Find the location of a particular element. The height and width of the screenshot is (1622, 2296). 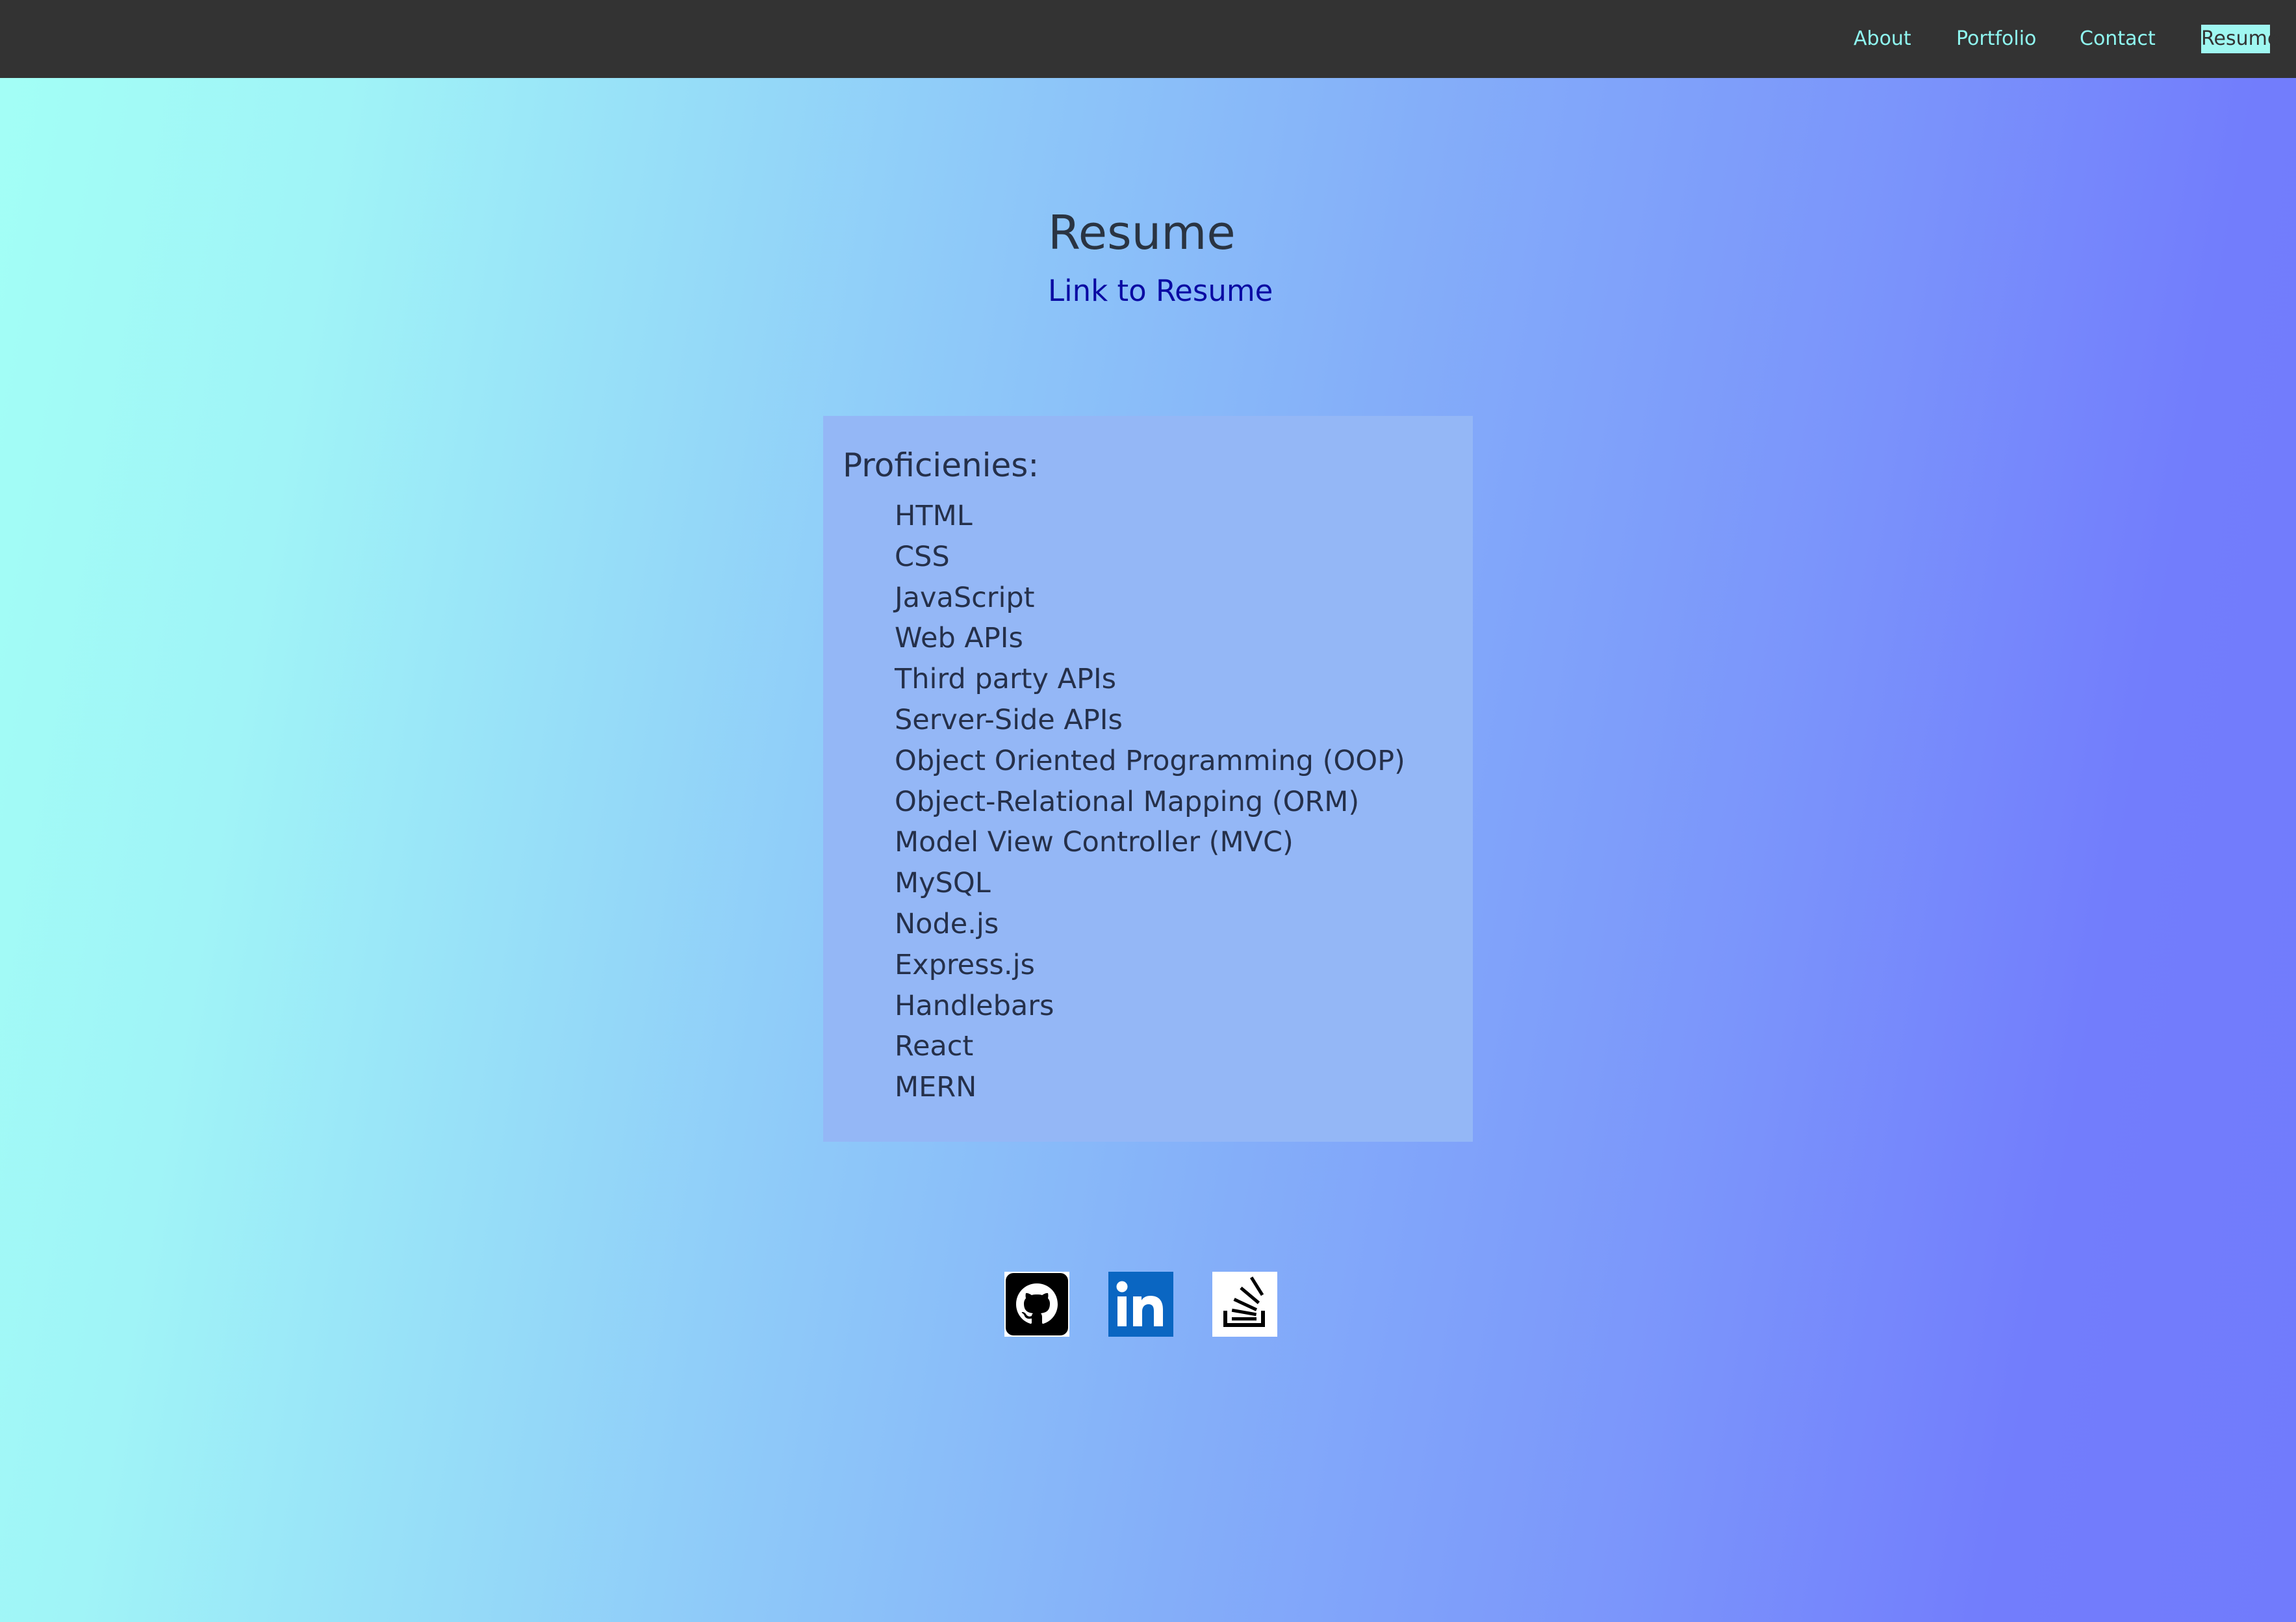

nav-resume-link: Resume is located at coordinates (2240, 39).